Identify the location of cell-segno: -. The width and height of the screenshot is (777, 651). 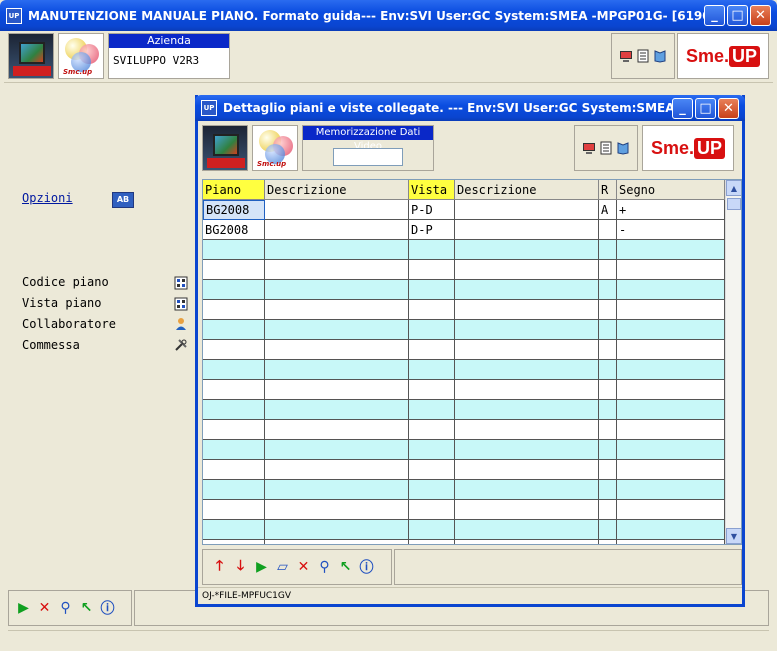
(671, 230).